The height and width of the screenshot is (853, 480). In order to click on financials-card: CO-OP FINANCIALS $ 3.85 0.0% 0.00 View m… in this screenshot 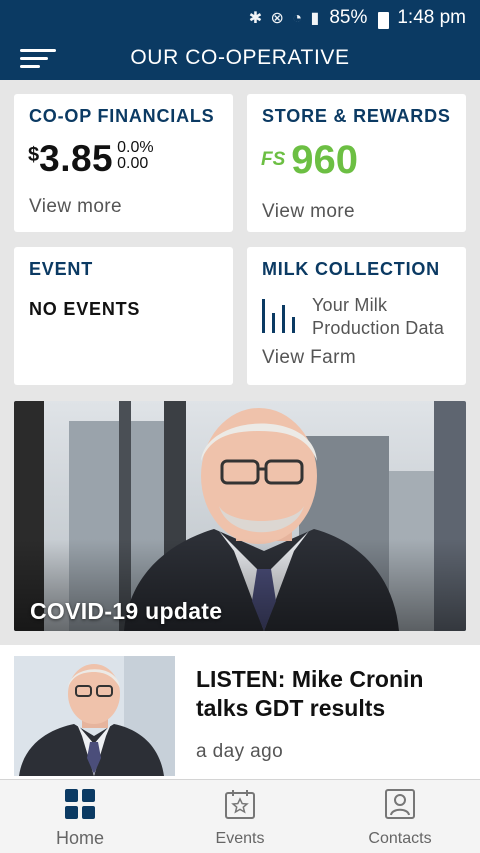, I will do `click(123, 163)`.